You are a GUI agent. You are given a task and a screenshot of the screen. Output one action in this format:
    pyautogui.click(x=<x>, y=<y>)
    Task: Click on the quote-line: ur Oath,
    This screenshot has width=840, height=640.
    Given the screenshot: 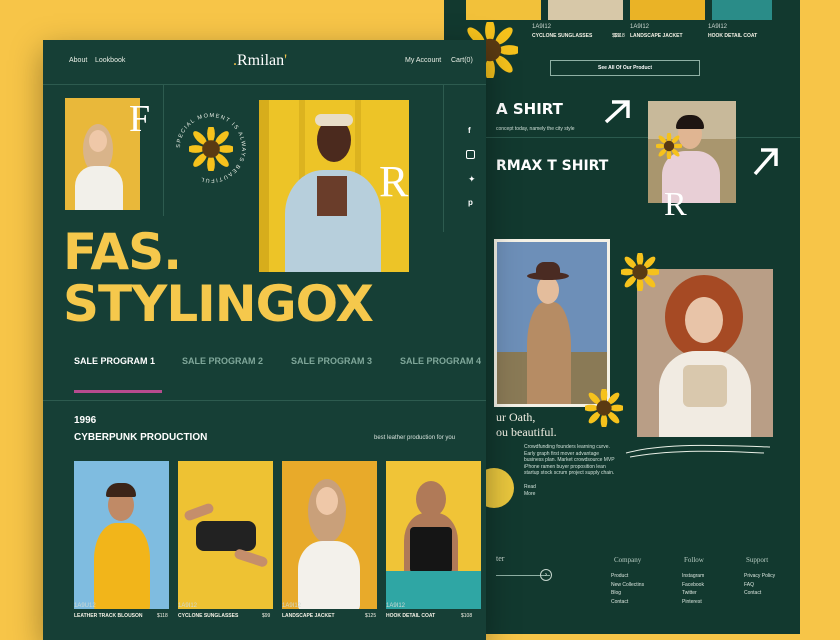 What is the action you would take?
    pyautogui.click(x=516, y=417)
    